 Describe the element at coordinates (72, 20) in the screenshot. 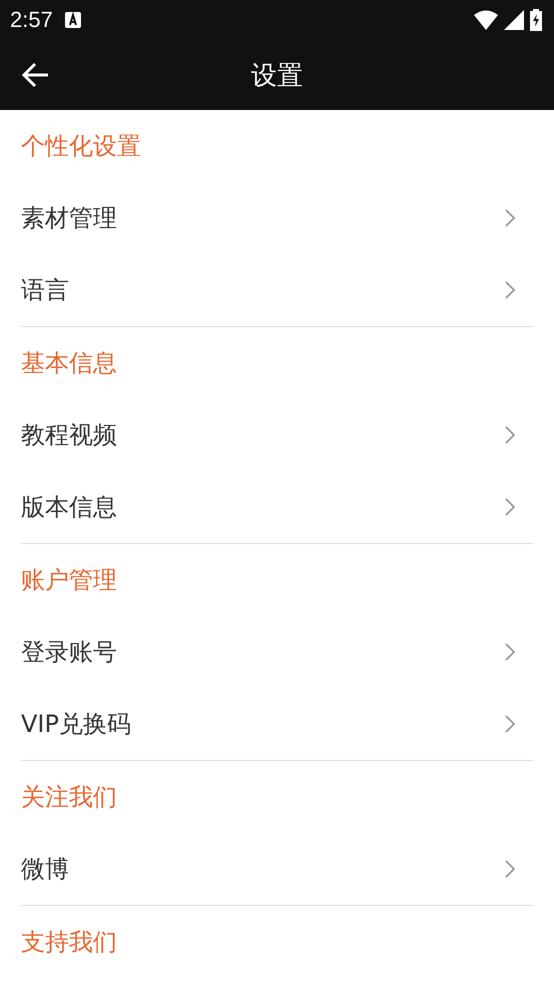

I see `notification-icon` at that location.